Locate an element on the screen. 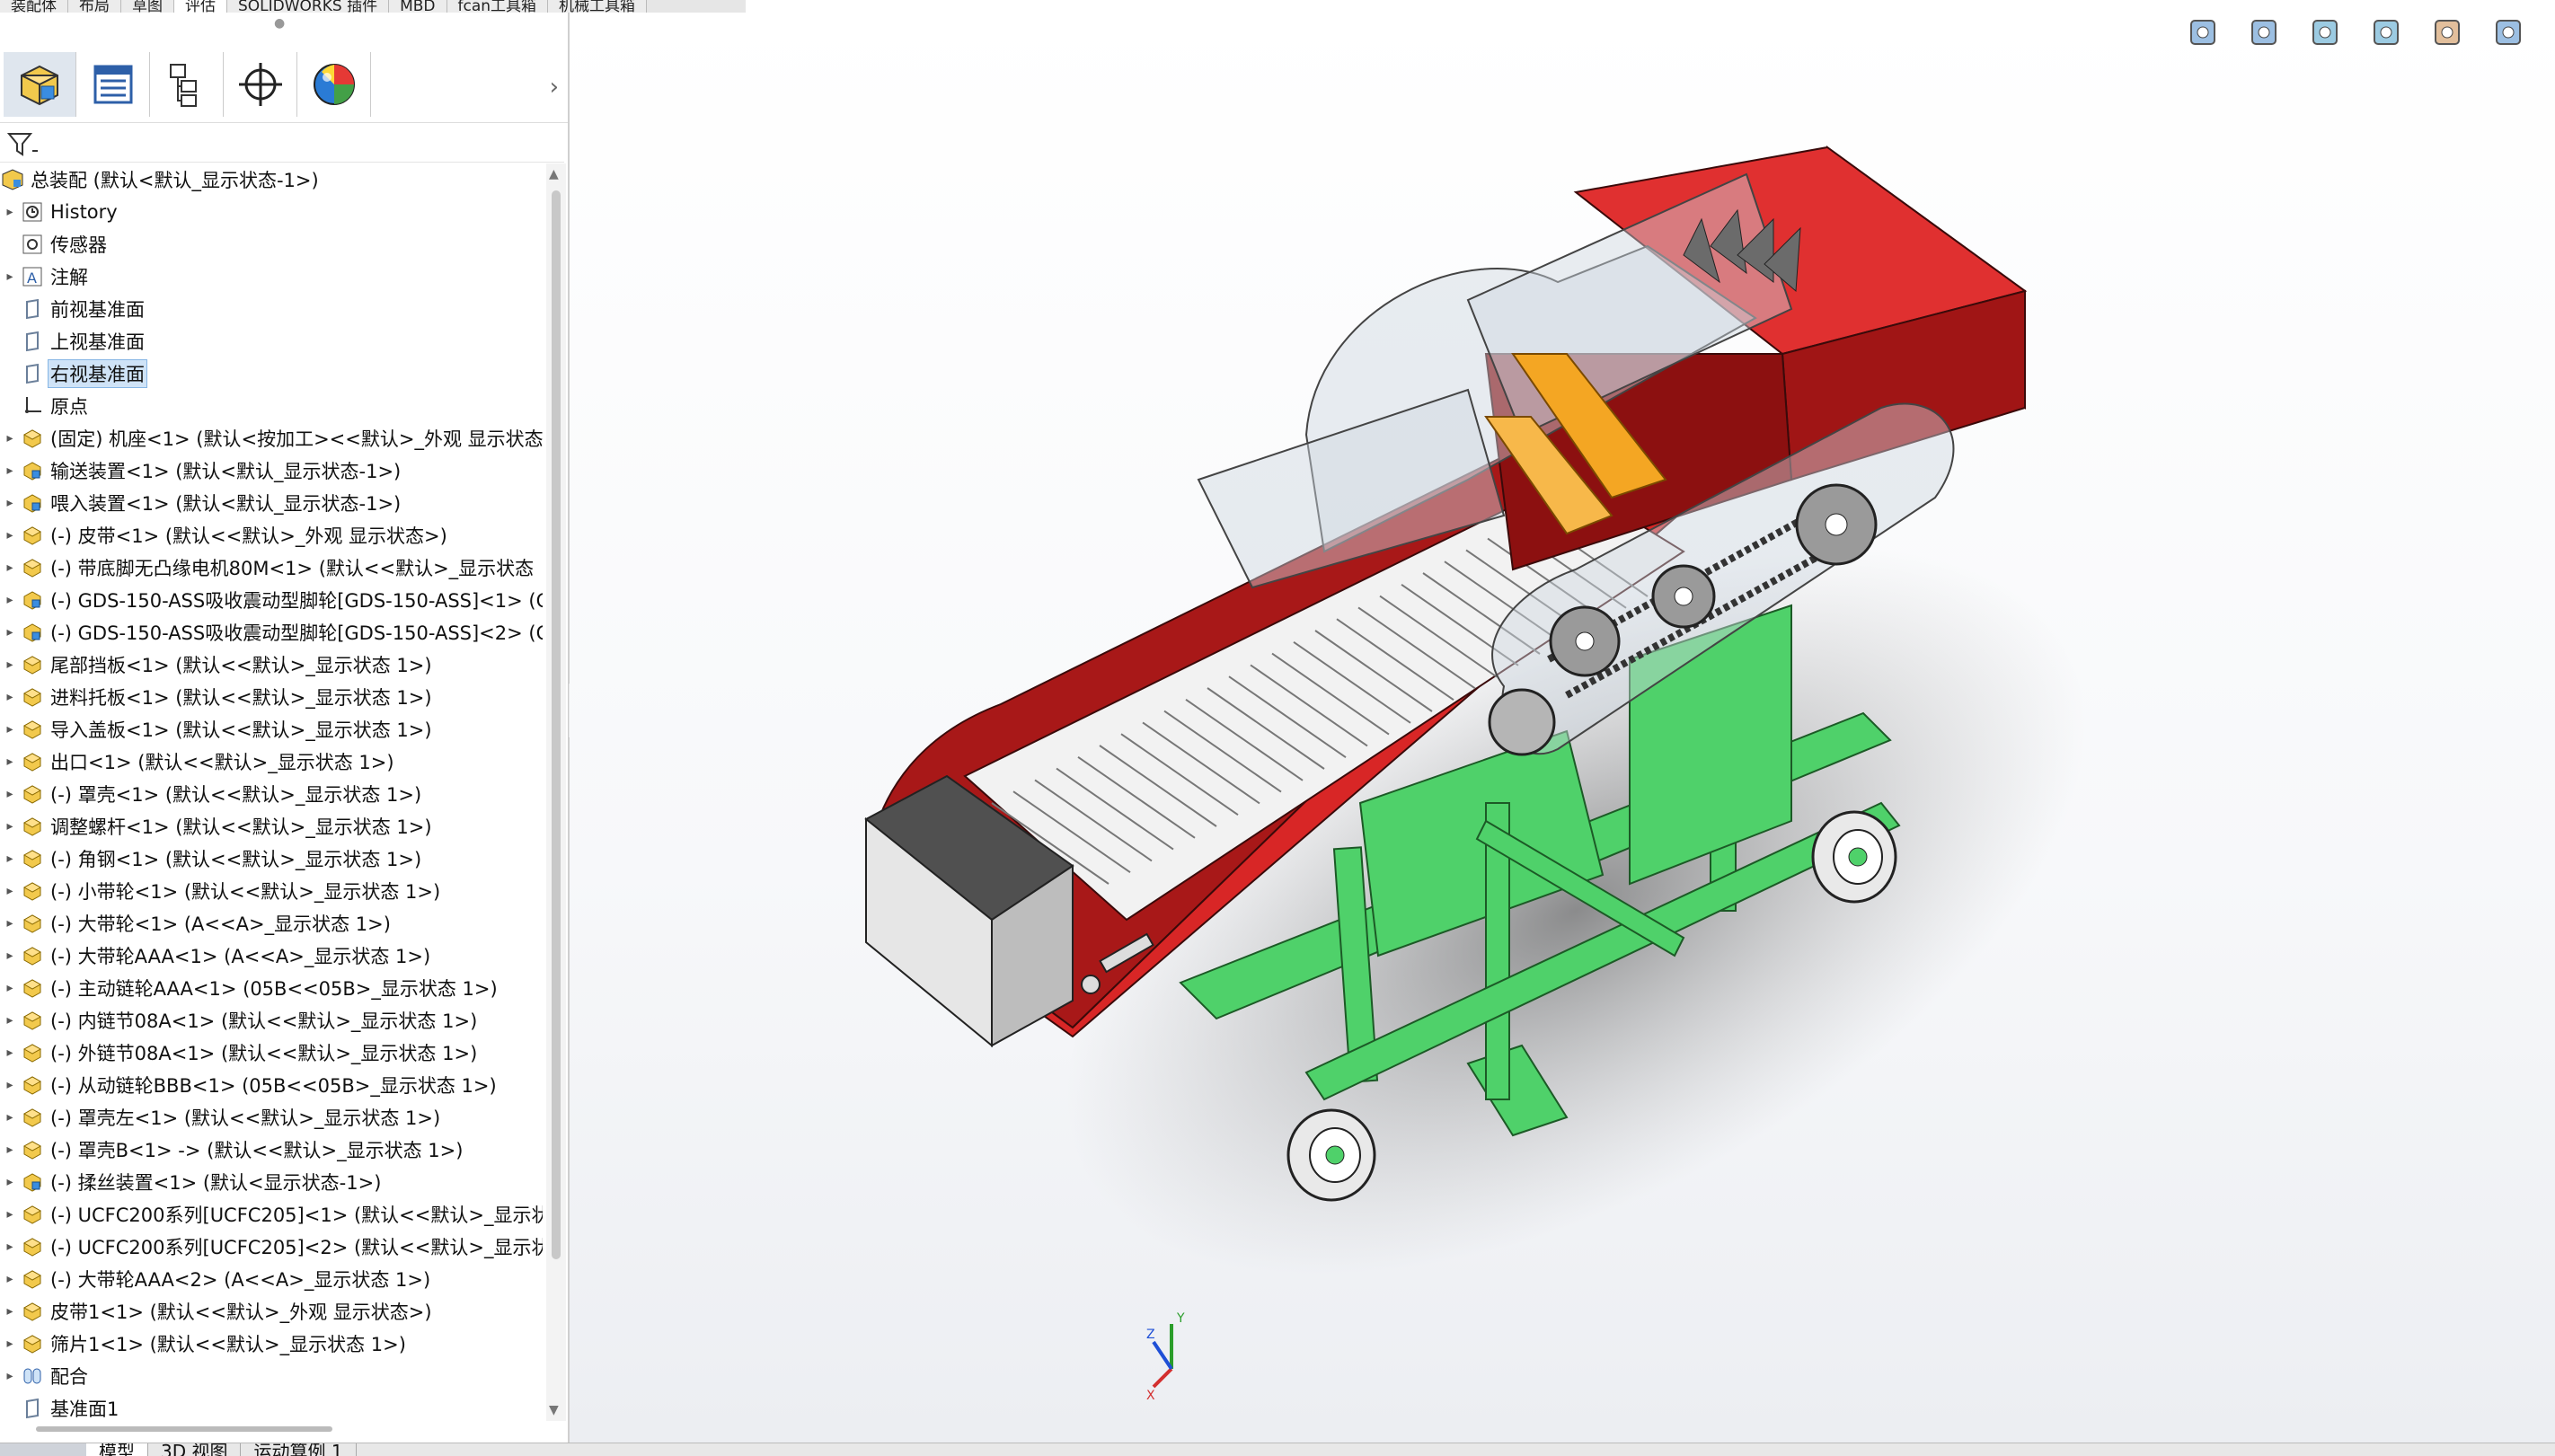 The width and height of the screenshot is (2555, 1456). tree-item: ▸ (-) 大带轮AAA<1> (A<<A>_显示状态 1>) is located at coordinates (271, 956).